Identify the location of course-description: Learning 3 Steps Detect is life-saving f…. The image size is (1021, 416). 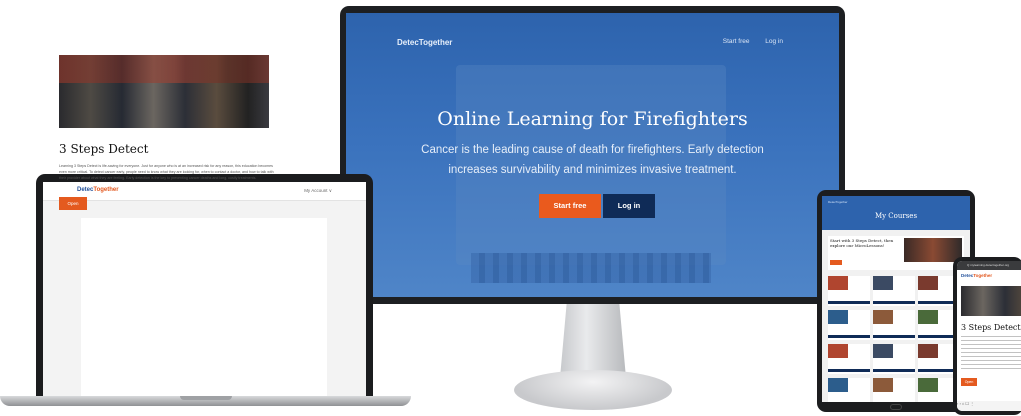
(166, 172).